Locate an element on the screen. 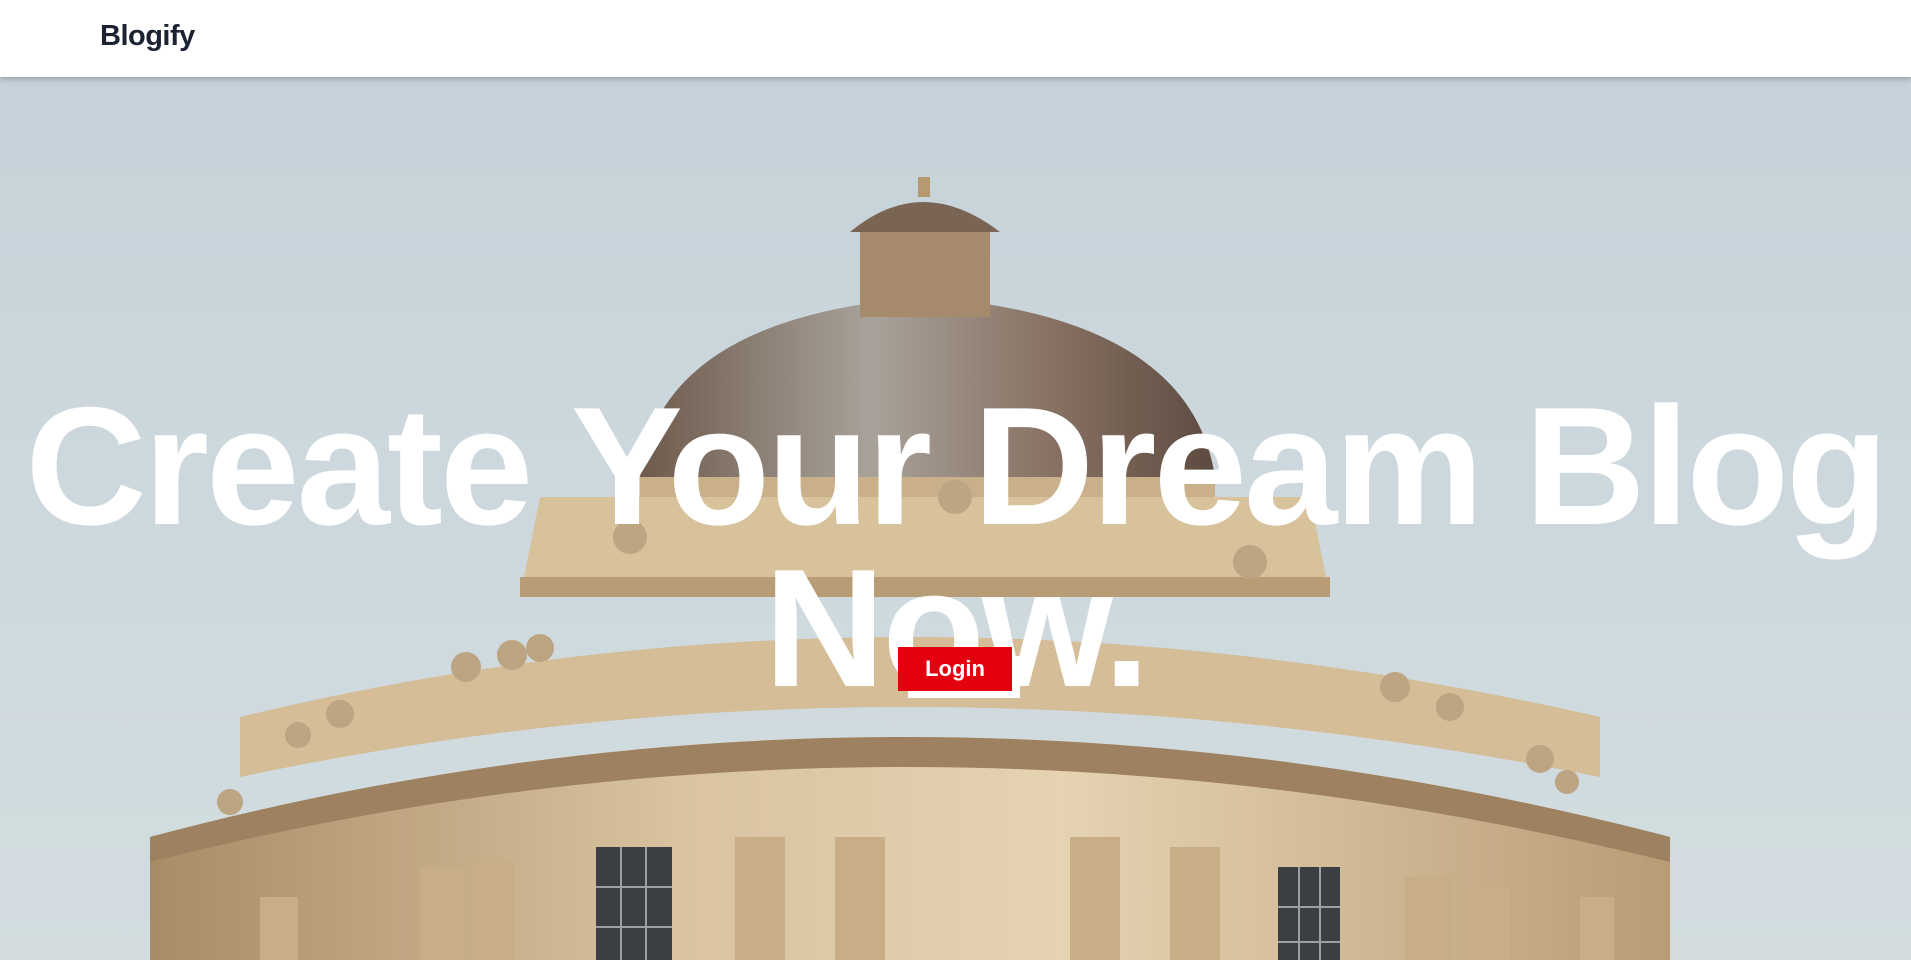 This screenshot has height=960, width=1911. login-button: Login is located at coordinates (955, 669).